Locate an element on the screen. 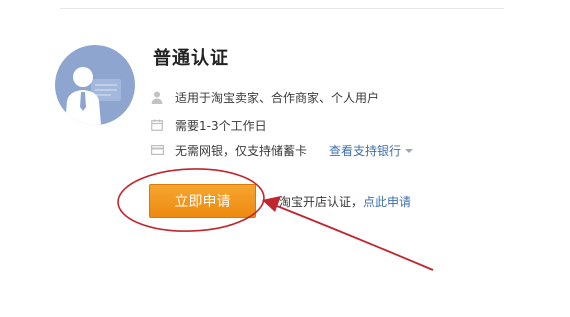 The height and width of the screenshot is (317, 570). feature-user-type: 适用于淘宝卖家、合作商家、个人用户 is located at coordinates (264, 97).